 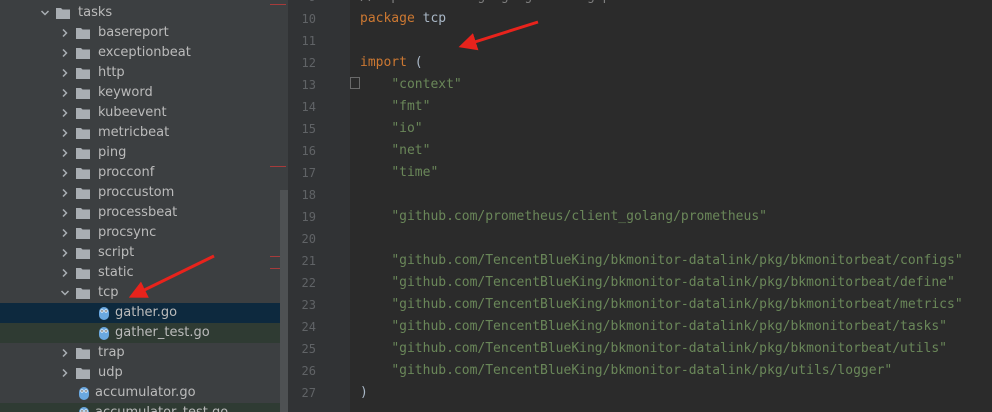 What do you see at coordinates (355, 83) in the screenshot?
I see `fold-marker-icon` at bounding box center [355, 83].